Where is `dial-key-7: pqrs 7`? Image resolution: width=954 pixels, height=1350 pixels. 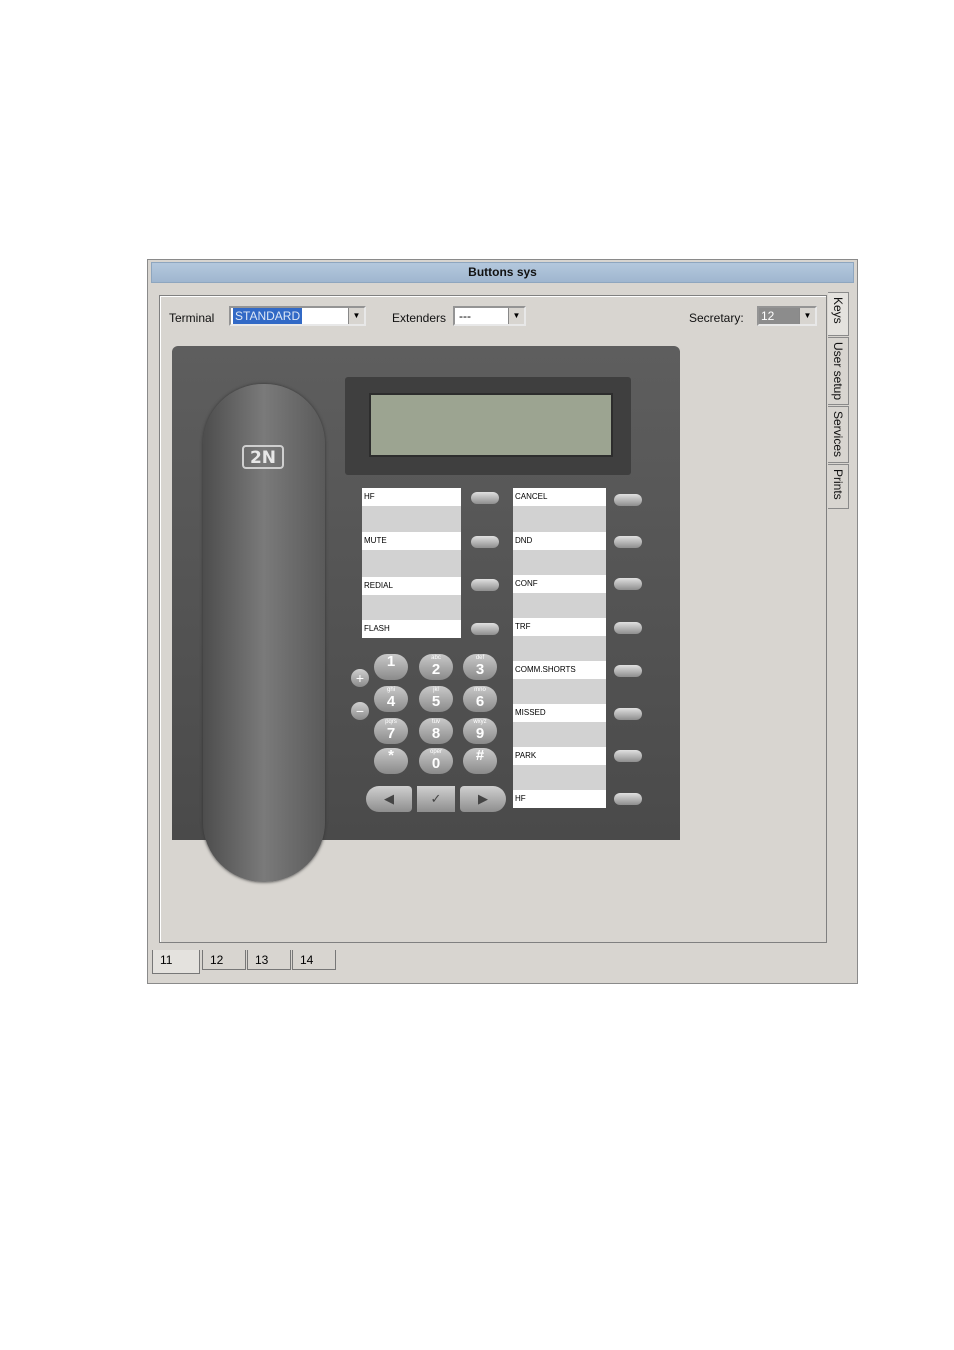
dial-key-7: pqrs 7 is located at coordinates (391, 731).